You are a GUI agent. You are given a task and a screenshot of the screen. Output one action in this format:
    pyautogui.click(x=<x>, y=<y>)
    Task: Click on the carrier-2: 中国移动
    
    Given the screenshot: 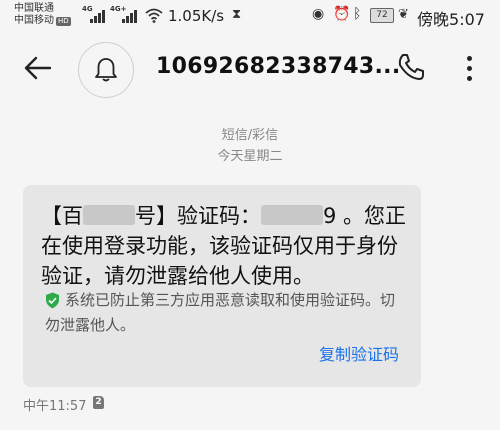 What is the action you would take?
    pyautogui.click(x=34, y=20)
    